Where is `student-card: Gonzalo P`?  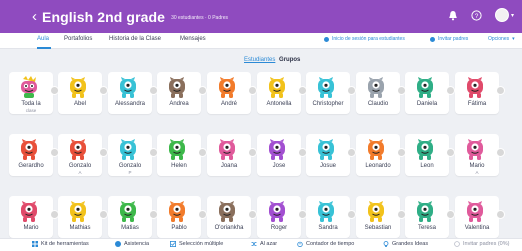 student-card: Gonzalo P is located at coordinates (133, 155).